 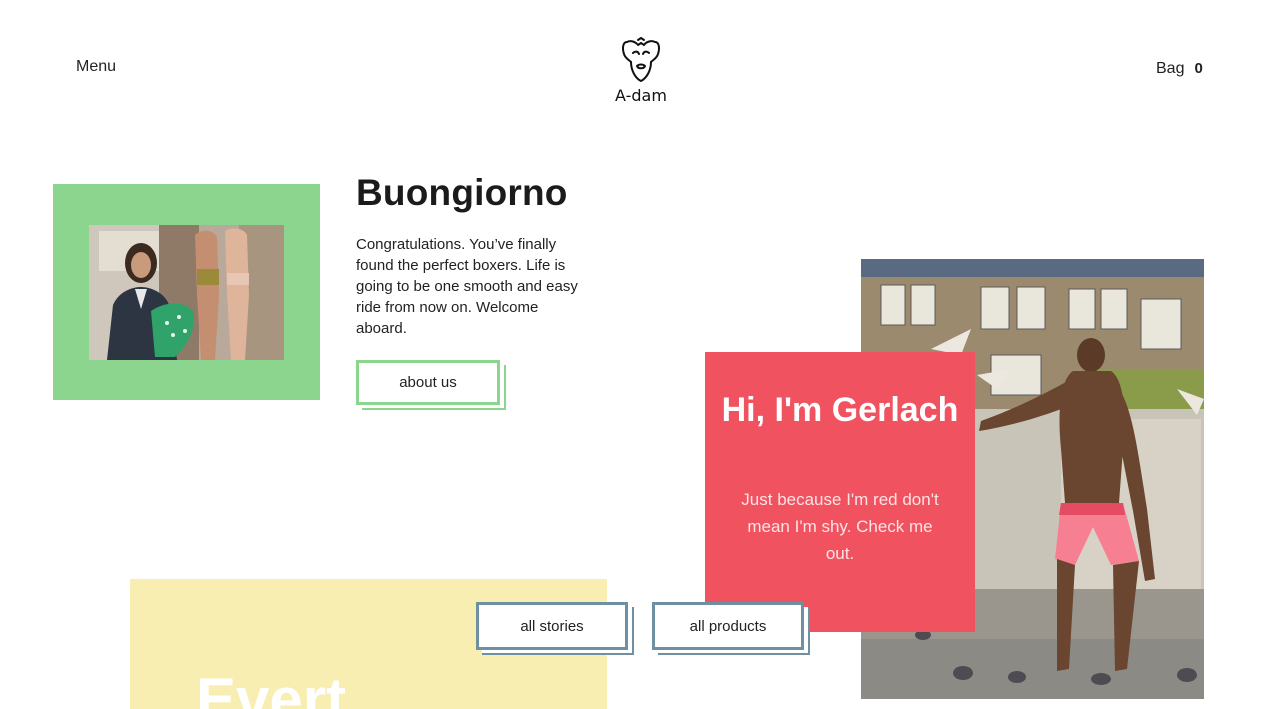 What do you see at coordinates (641, 95) in the screenshot?
I see `logo-text: A-dam` at bounding box center [641, 95].